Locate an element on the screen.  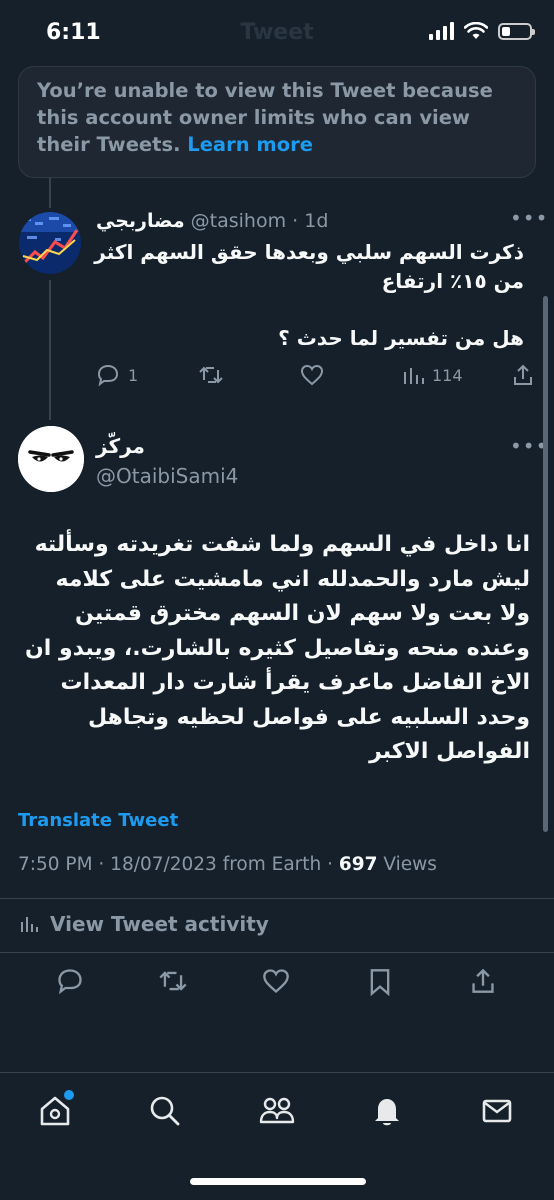
home-indicator is located at coordinates (278, 1181).